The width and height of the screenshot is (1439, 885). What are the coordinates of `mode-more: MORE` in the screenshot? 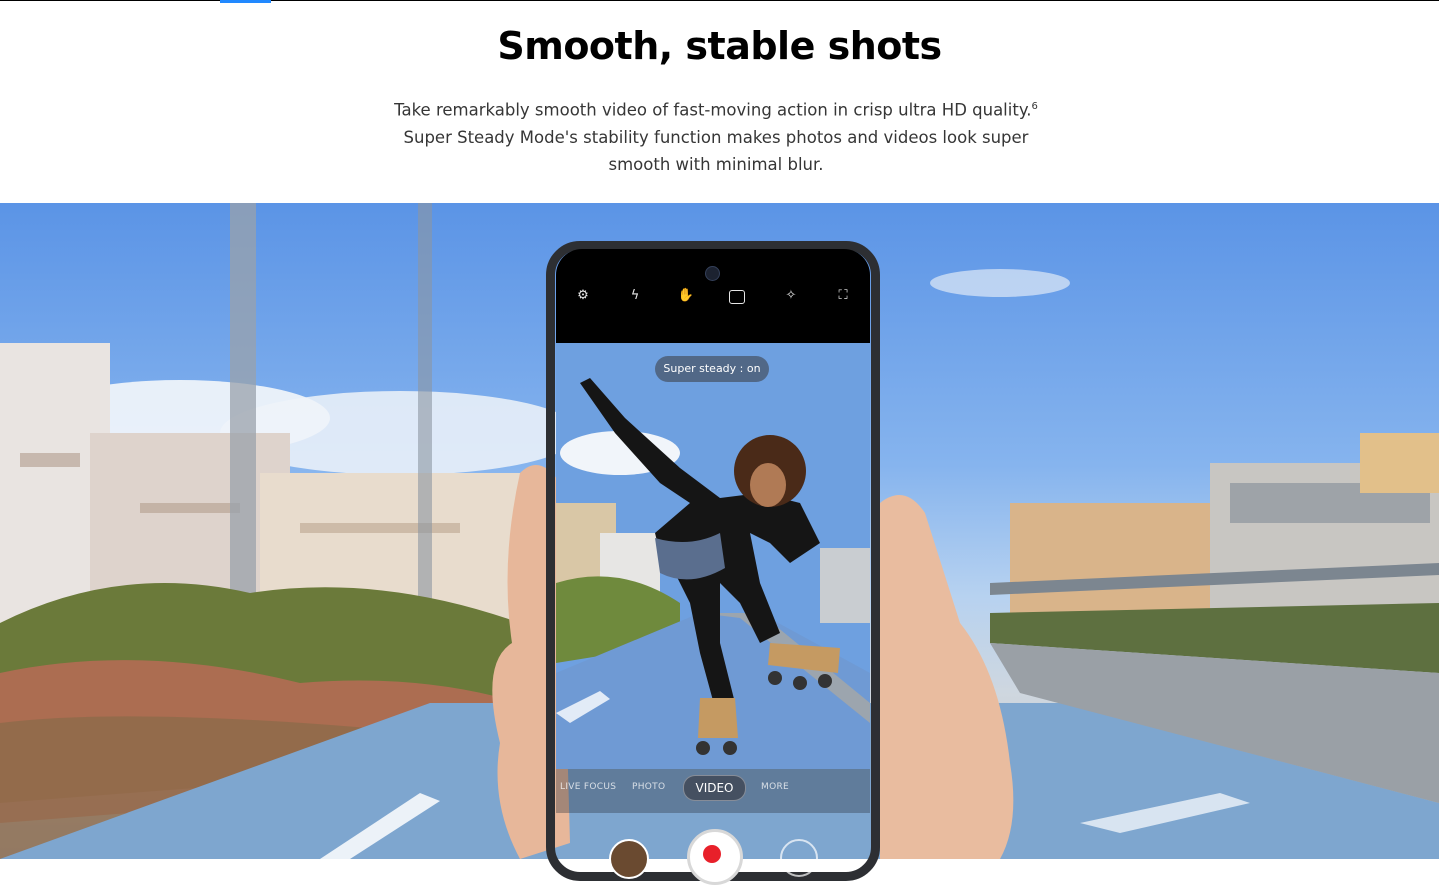 It's located at (775, 787).